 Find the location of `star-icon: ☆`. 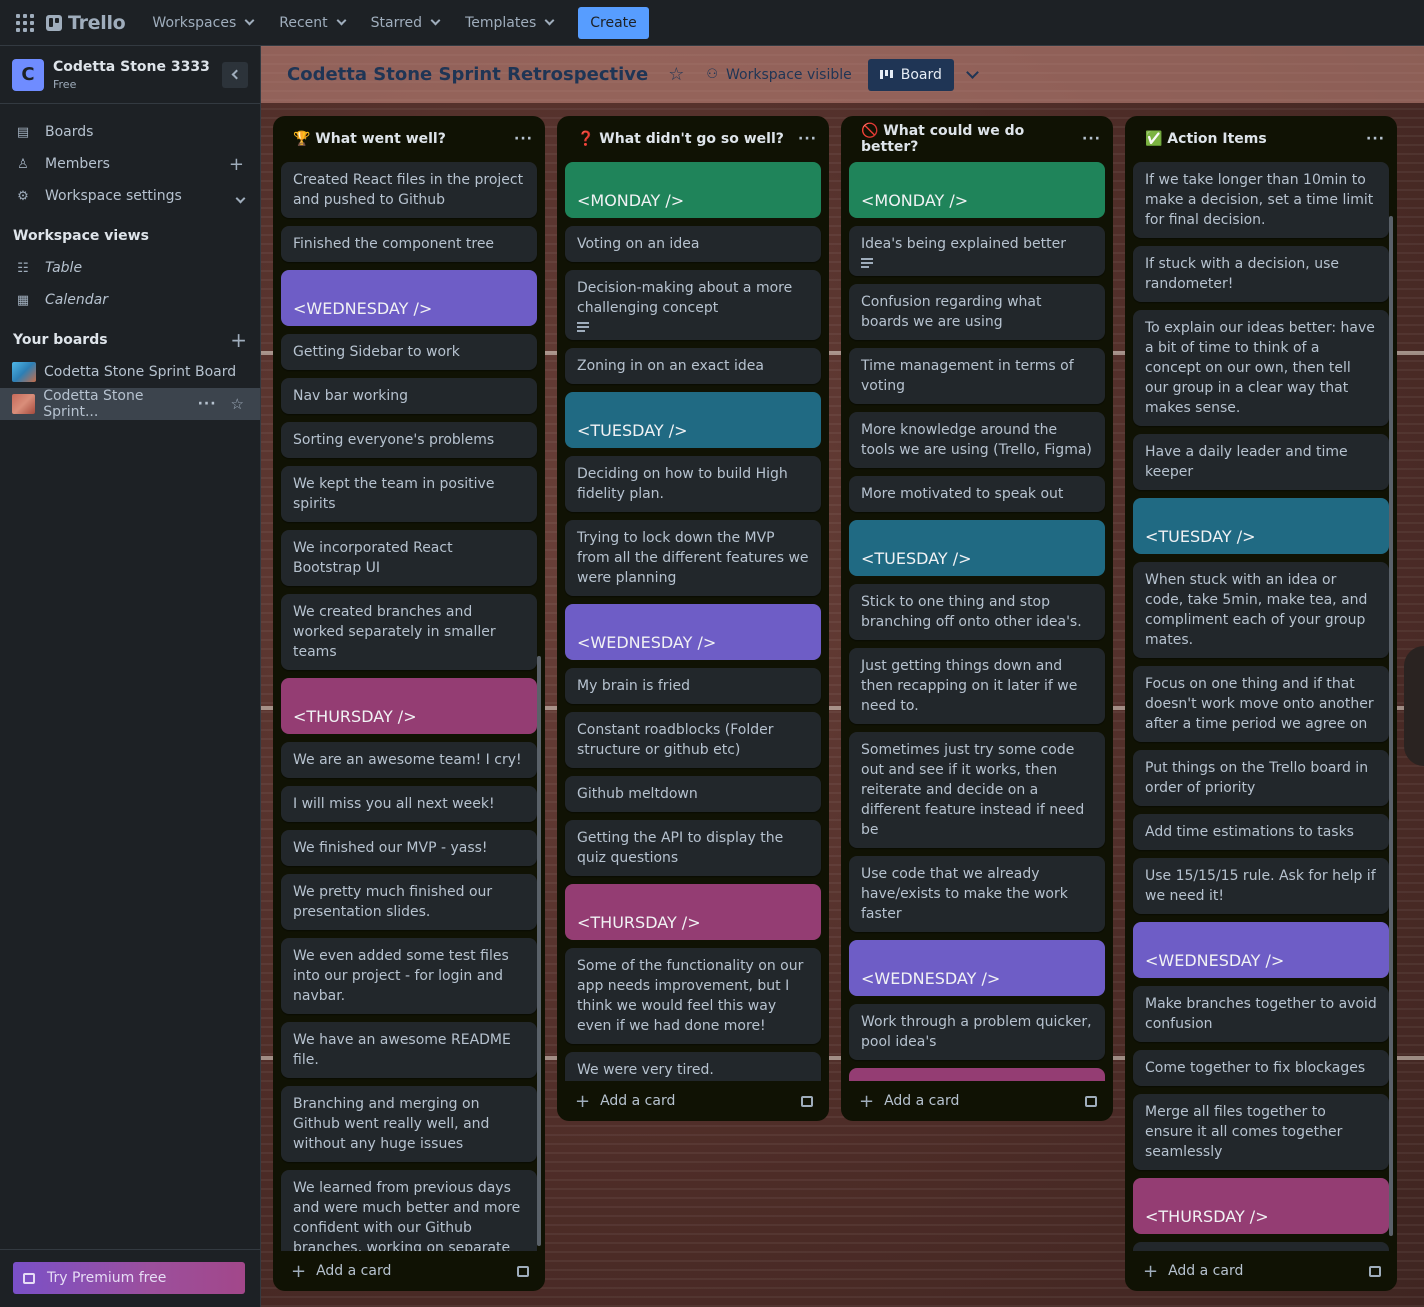

star-icon: ☆ is located at coordinates (237, 404).